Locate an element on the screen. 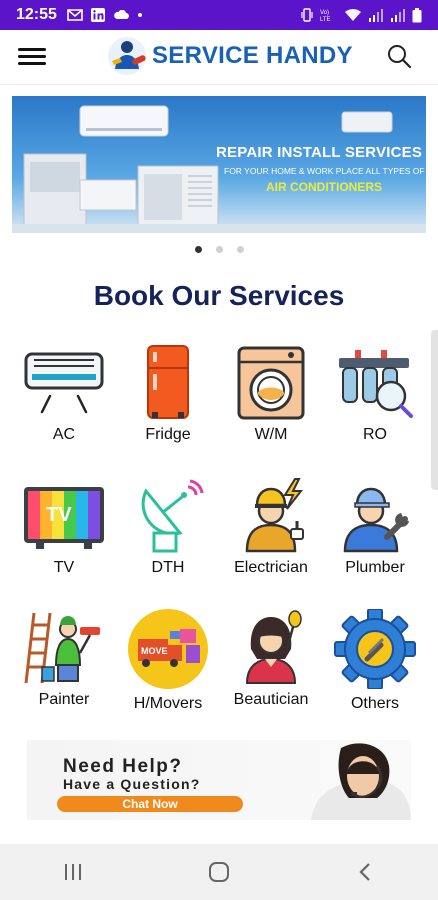  air-conditioners-illustration is located at coordinates (219, 169).